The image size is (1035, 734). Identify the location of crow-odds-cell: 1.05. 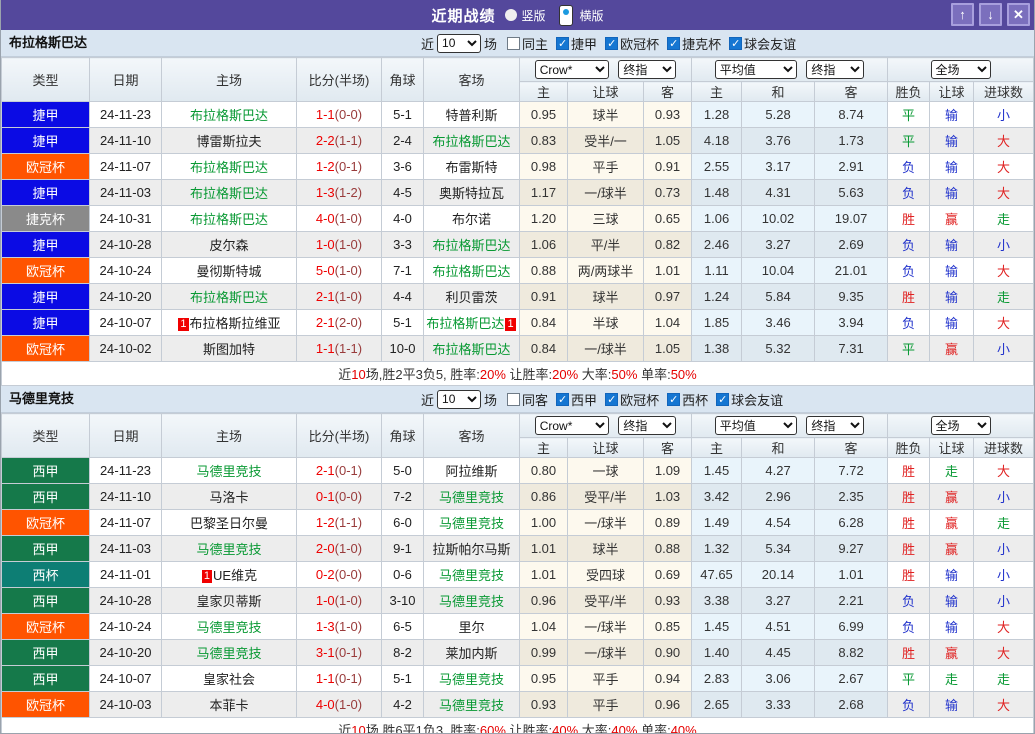
(667, 140).